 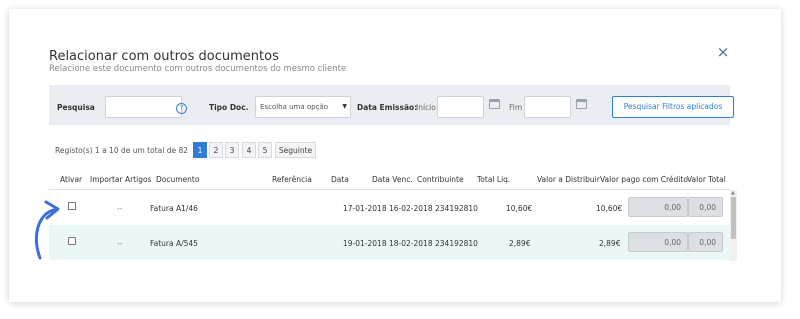 I want to click on doc-type-select: Escolha uma opção ▼, so click(x=303, y=107).